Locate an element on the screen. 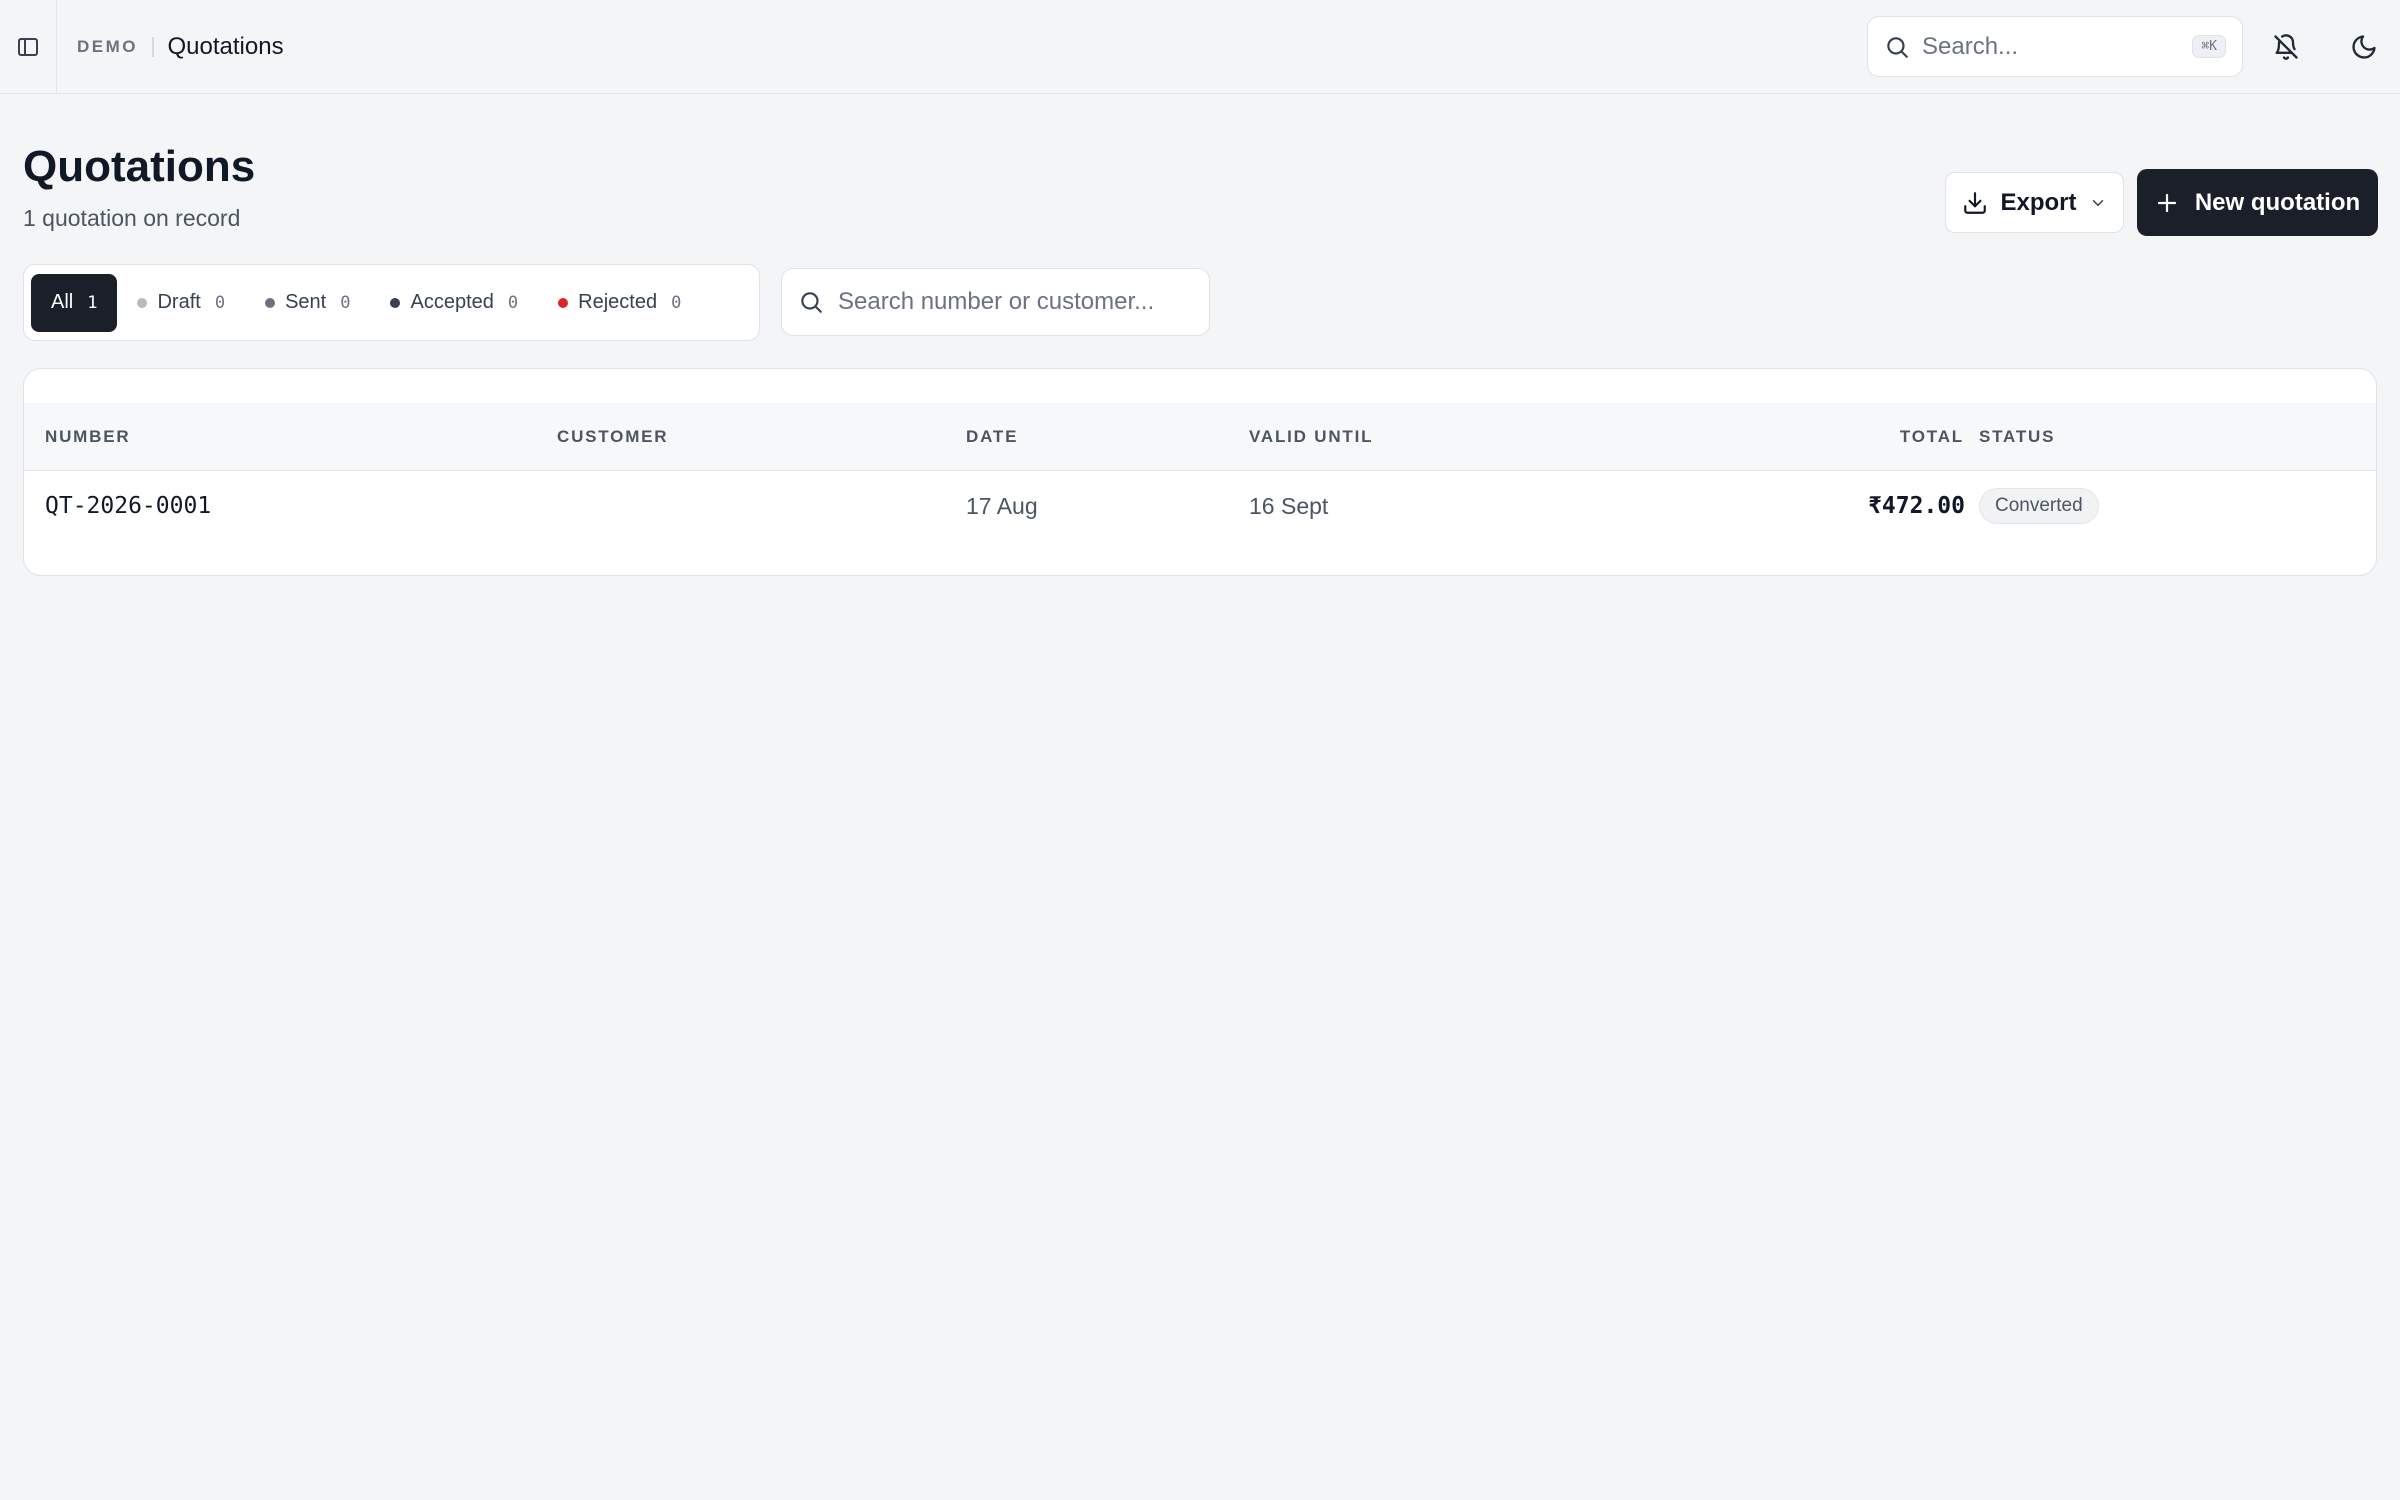 The image size is (2400, 1500). column-header-date: DATE is located at coordinates (992, 437).